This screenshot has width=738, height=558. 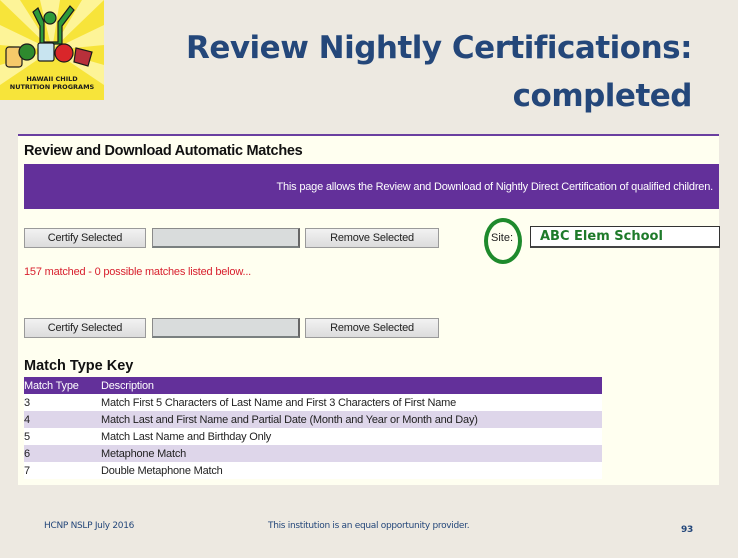 What do you see at coordinates (163, 151) in the screenshot?
I see `page-heading: Review and Download Automatic Matches` at bounding box center [163, 151].